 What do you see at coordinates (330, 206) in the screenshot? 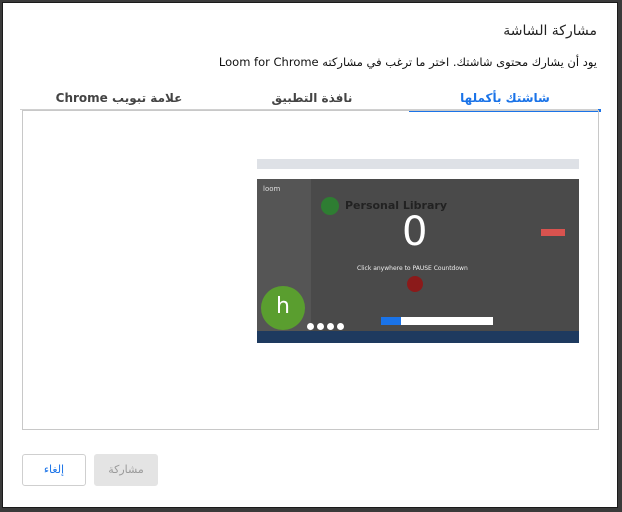
I see `library-avatar` at bounding box center [330, 206].